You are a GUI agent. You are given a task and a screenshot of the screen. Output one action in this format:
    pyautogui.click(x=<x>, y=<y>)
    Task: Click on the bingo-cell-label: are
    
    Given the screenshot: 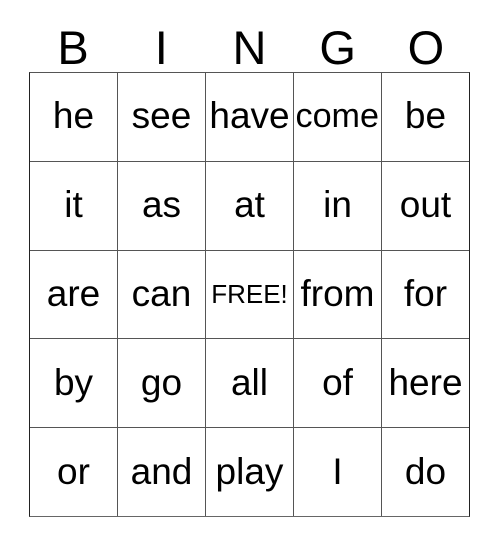 What is the action you would take?
    pyautogui.click(x=73, y=294)
    